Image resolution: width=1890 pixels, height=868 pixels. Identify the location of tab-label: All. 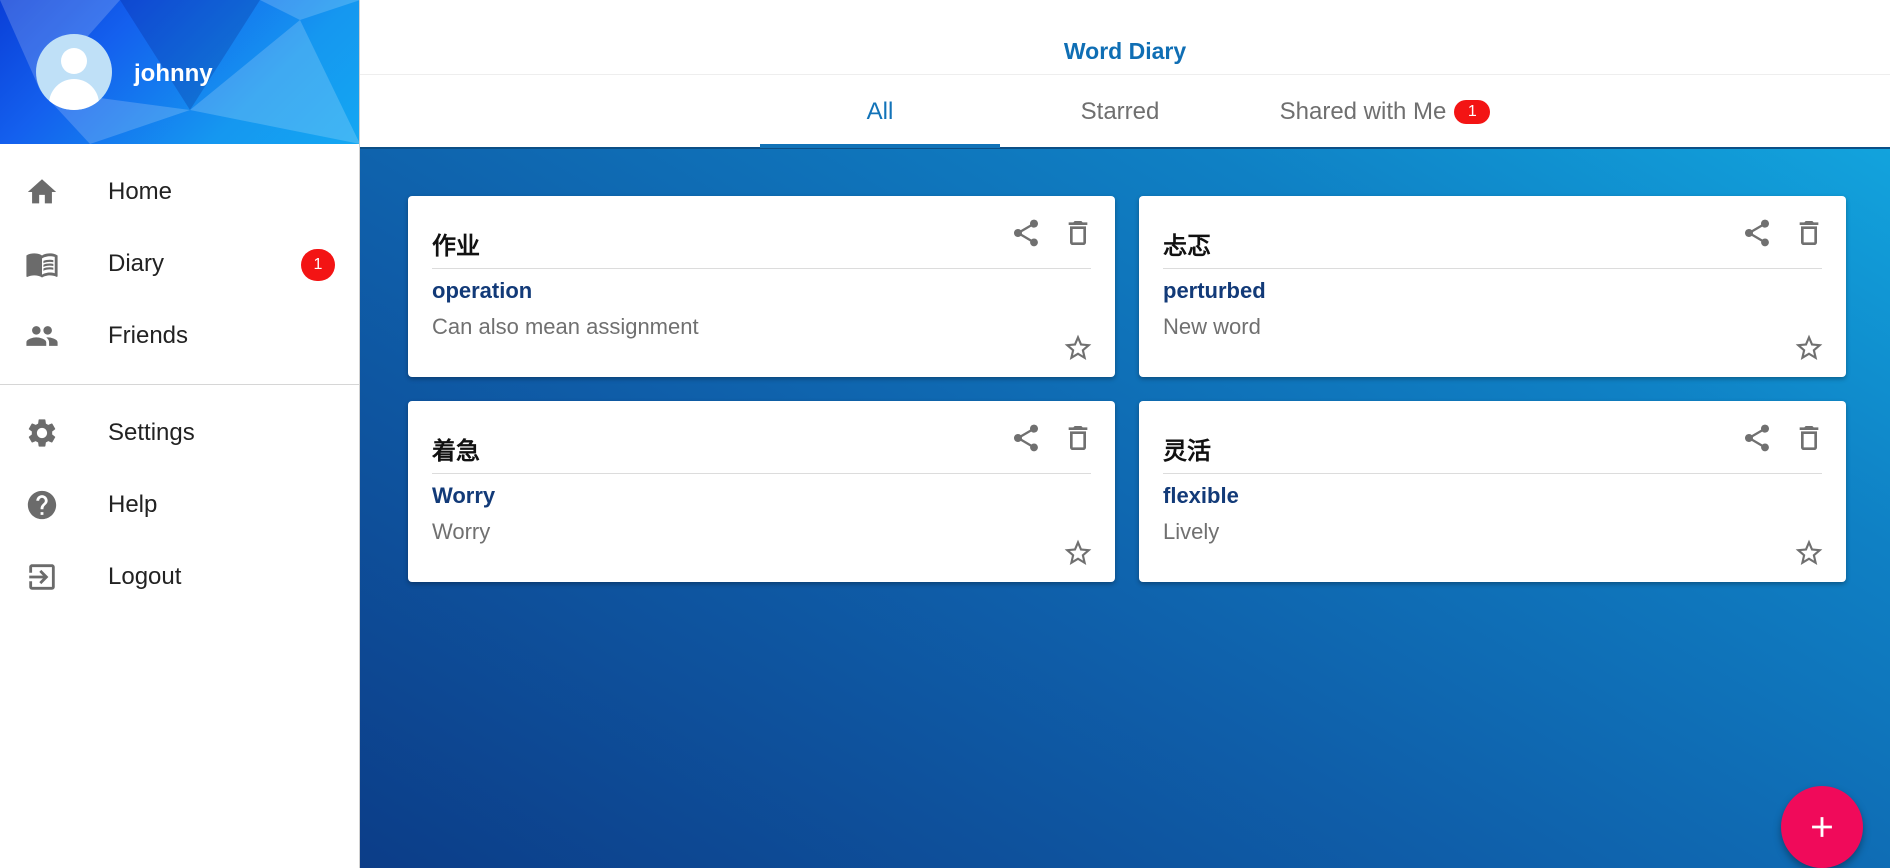
(880, 111).